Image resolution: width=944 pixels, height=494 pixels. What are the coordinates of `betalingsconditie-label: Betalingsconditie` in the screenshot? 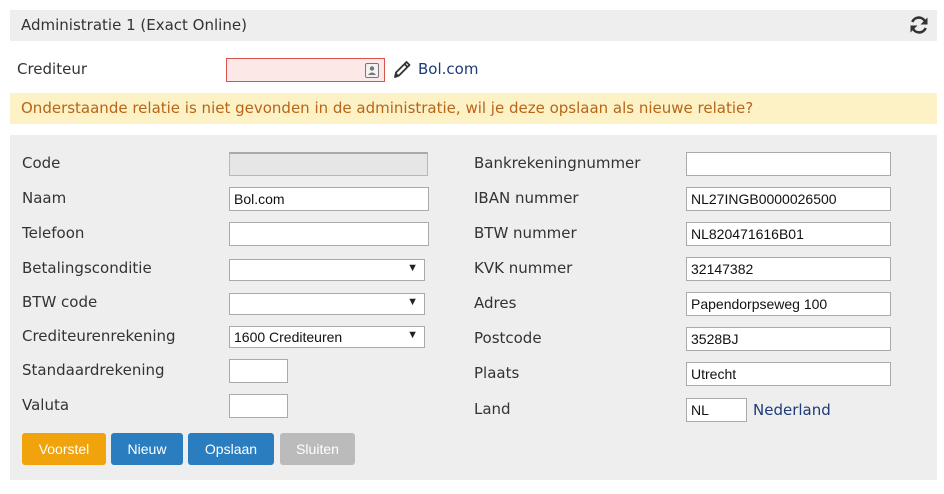 It's located at (87, 268).